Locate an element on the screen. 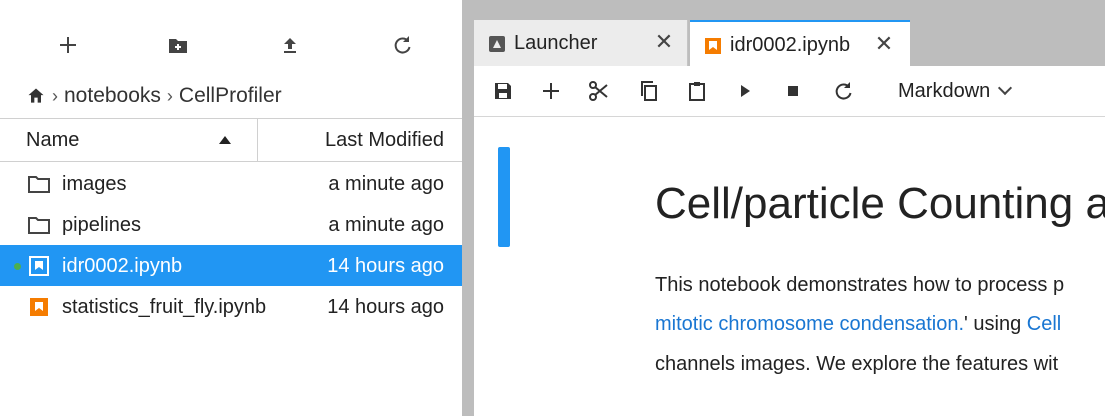 The width and height of the screenshot is (1105, 416). cell-type-value: Markdown is located at coordinates (944, 90).